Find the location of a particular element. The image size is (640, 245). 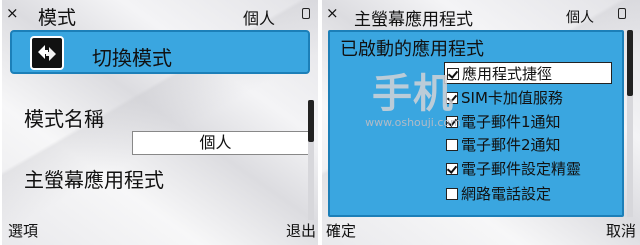

ok-softkey: 確定 is located at coordinates (341, 230).